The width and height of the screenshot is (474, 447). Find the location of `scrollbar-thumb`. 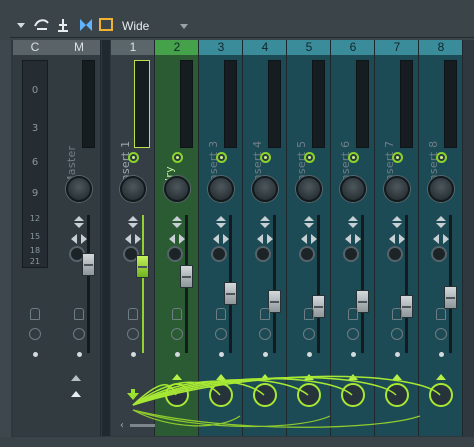

scrollbar-thumb is located at coordinates (142, 425).